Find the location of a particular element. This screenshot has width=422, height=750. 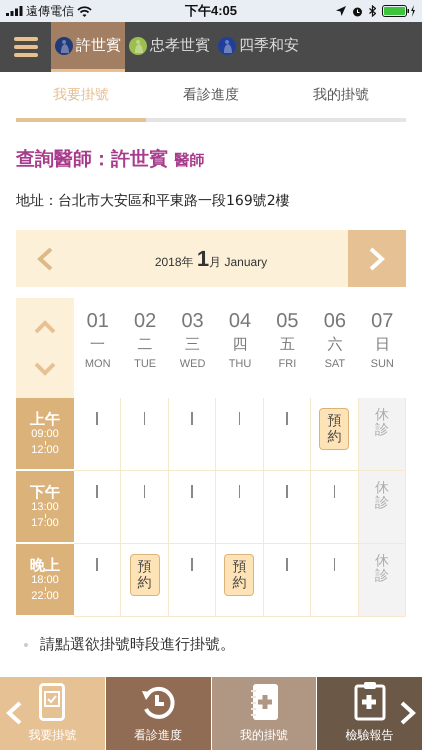

session-header: 下午 13:00 17:00 is located at coordinates (45, 507).